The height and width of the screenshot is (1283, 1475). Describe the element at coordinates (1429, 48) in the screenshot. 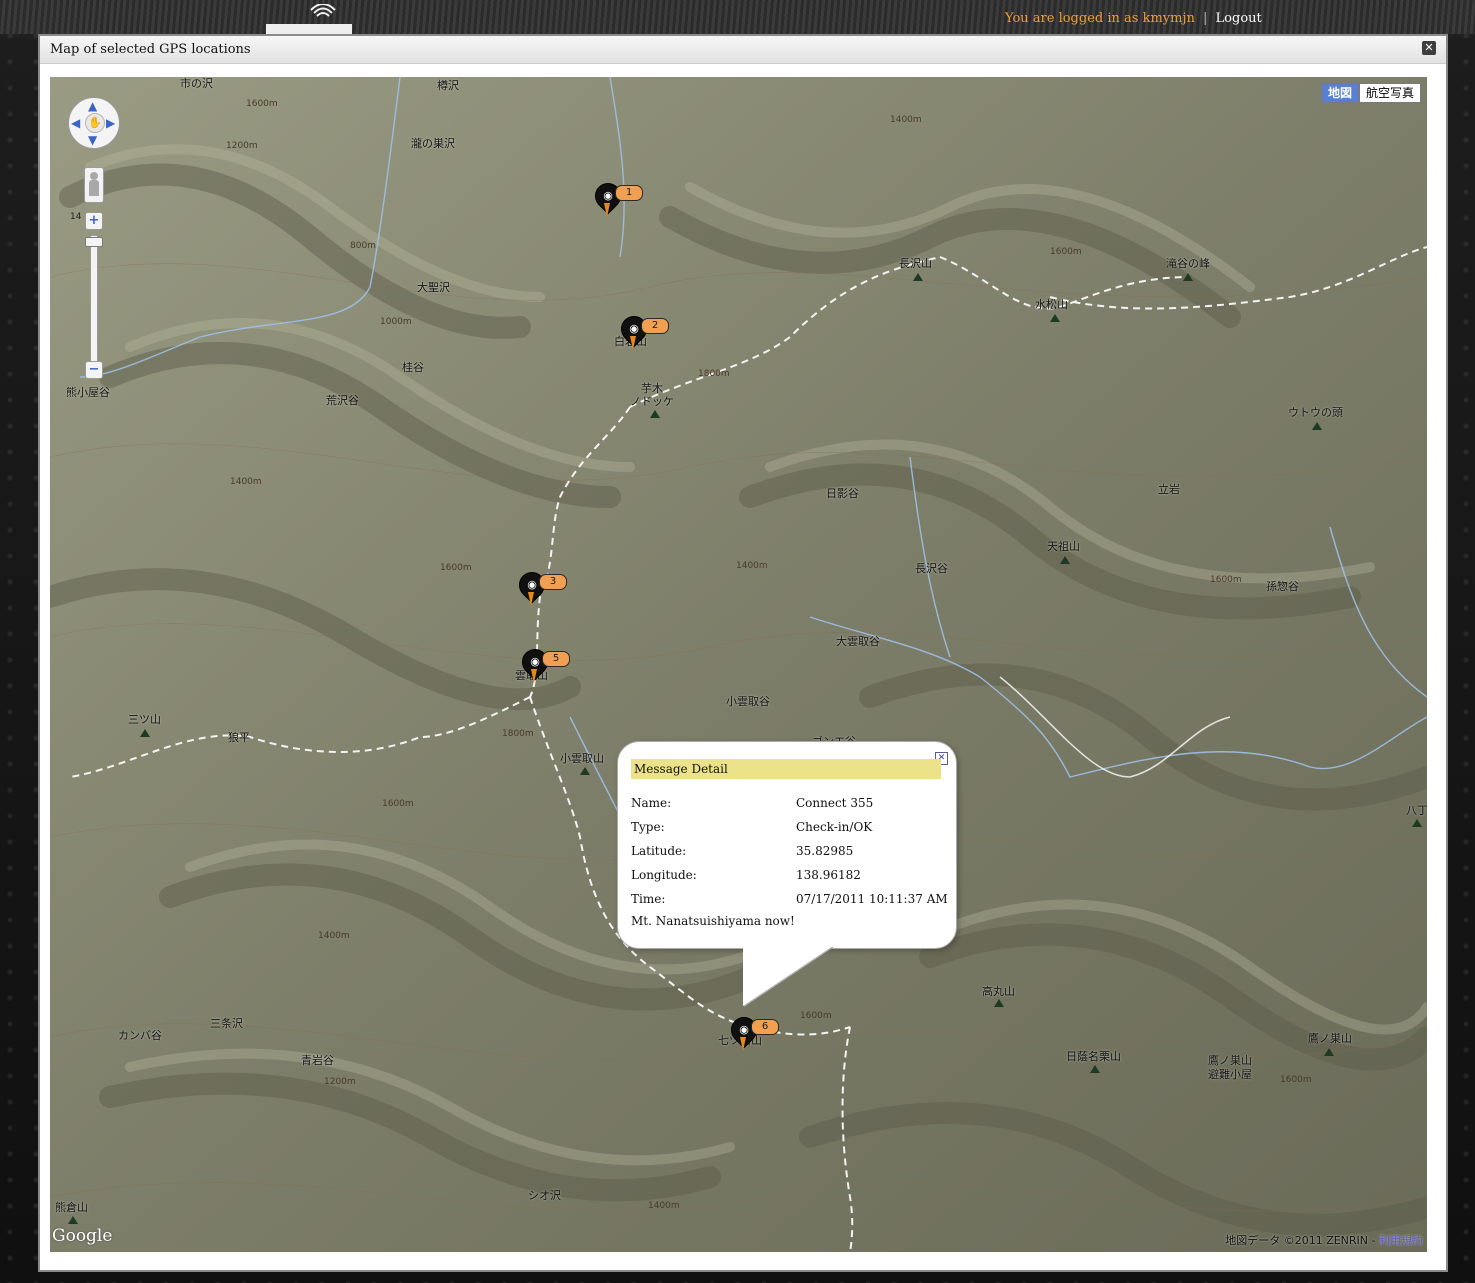

I see `dialog-close-button: ✕` at that location.